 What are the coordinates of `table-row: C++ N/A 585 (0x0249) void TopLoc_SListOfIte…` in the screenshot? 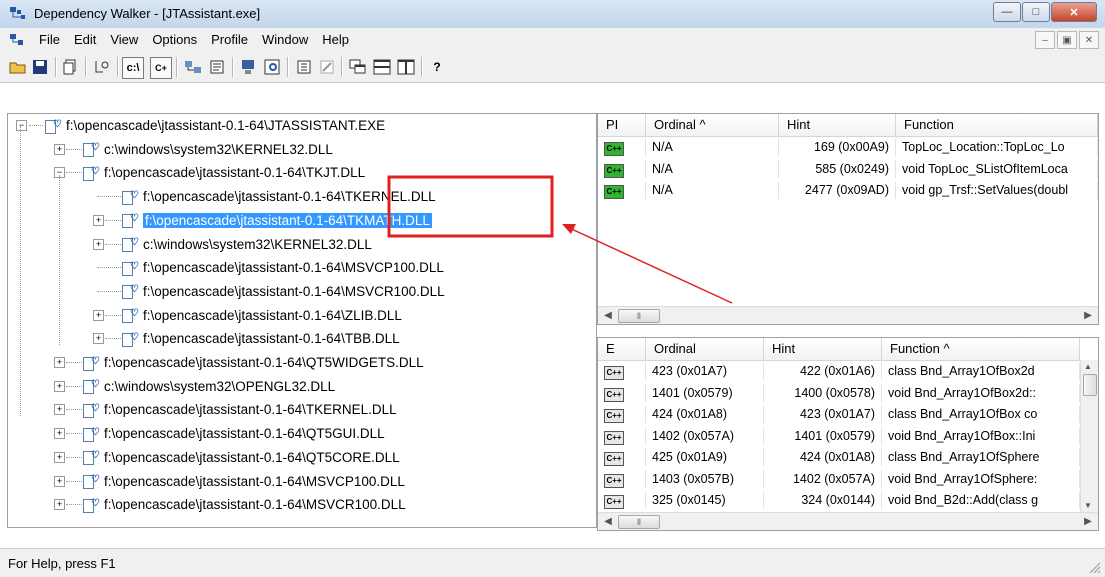 It's located at (848, 168).